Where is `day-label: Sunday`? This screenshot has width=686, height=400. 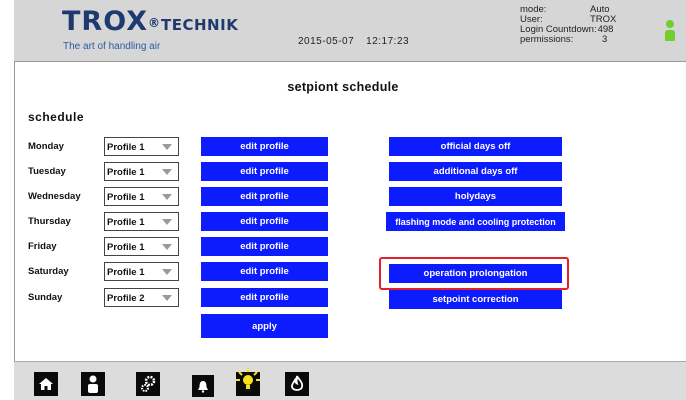
day-label: Sunday is located at coordinates (45, 297).